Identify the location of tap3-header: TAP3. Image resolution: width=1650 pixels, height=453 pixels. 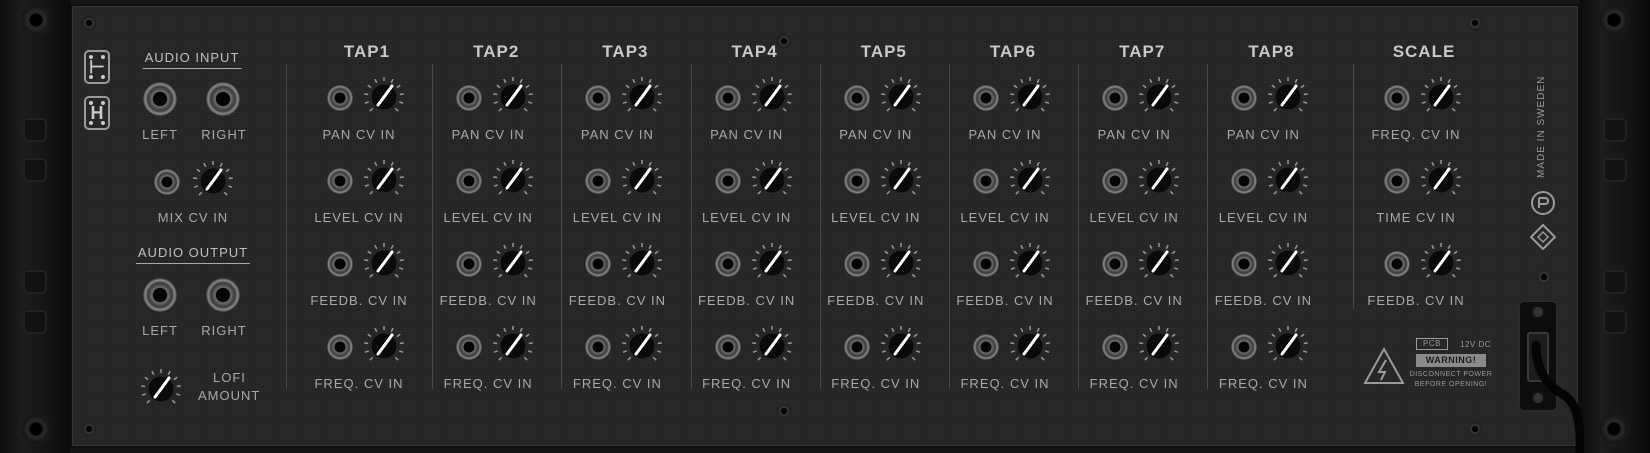
(625, 51).